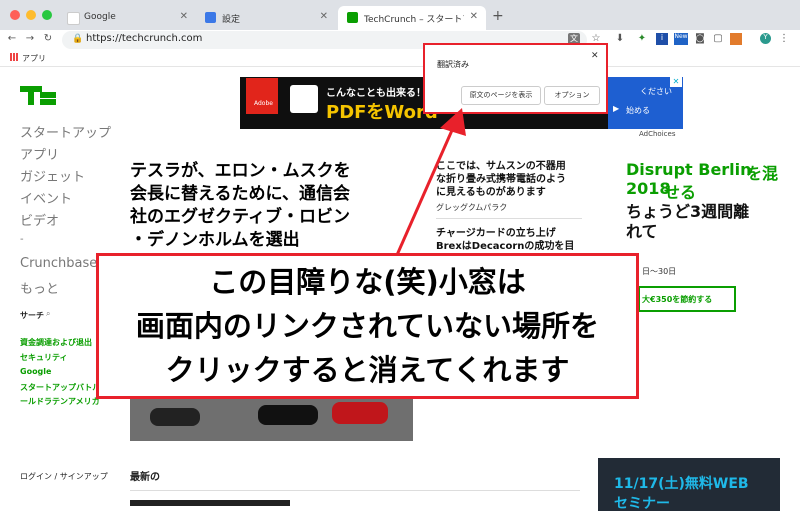 This screenshot has width=800, height=511. What do you see at coordinates (367, 282) in the screenshot?
I see `annotation-line-1: この目障りな(笑)小窓は` at bounding box center [367, 282].